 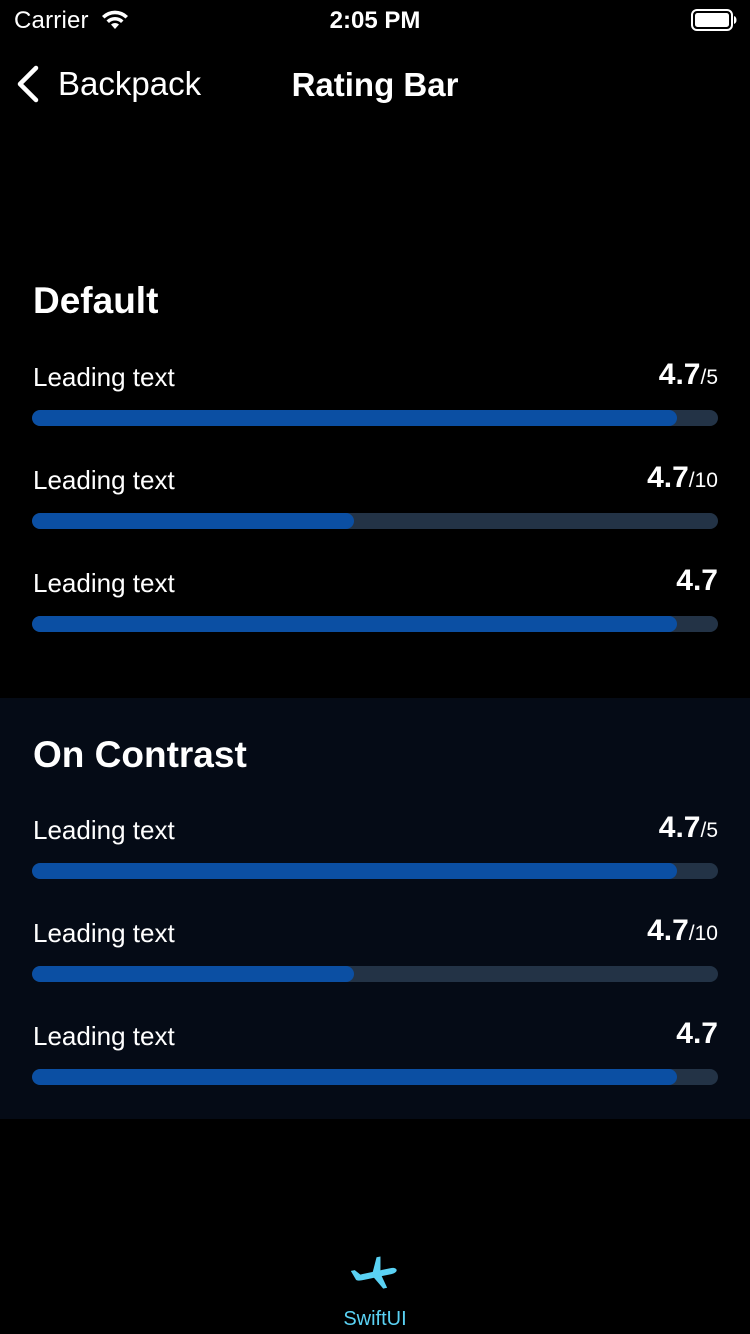 I want to click on tab-label: SwiftUI, so click(x=375, y=1319).